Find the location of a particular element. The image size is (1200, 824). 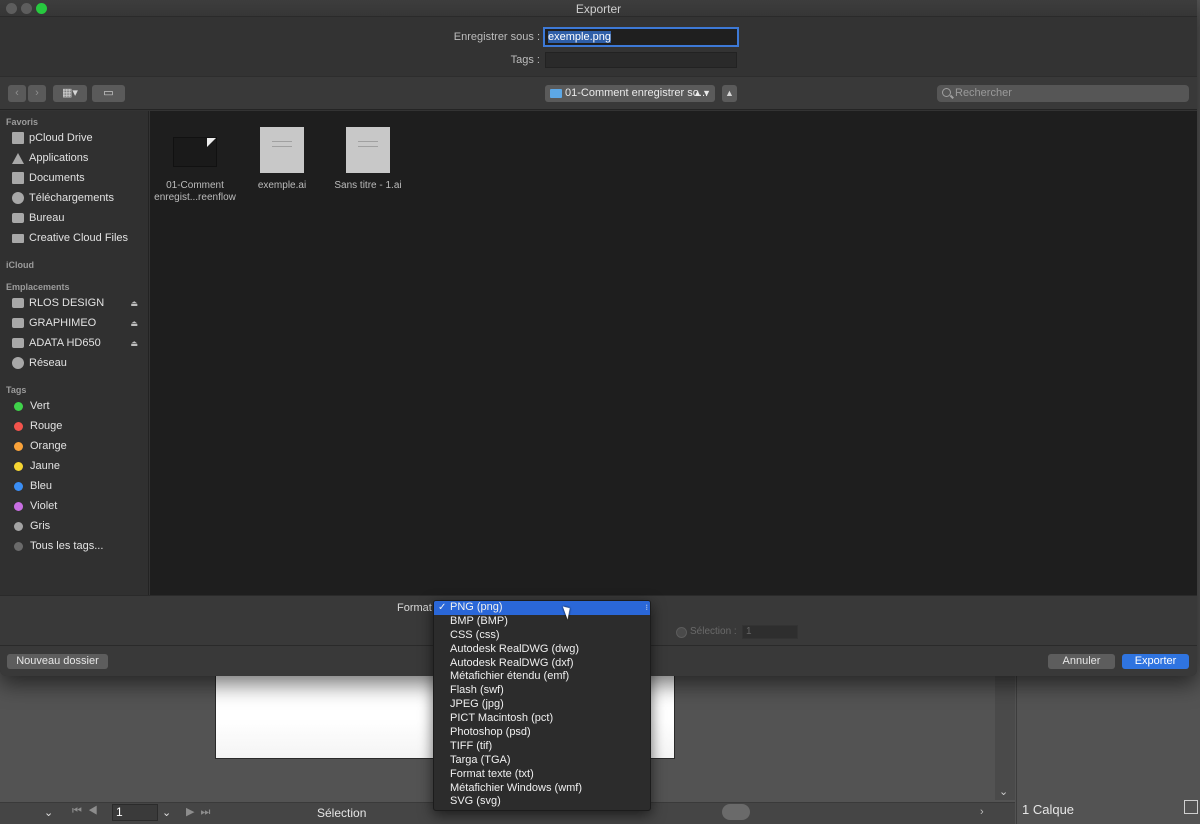

horizontal-scroll-thumb is located at coordinates (736, 812).